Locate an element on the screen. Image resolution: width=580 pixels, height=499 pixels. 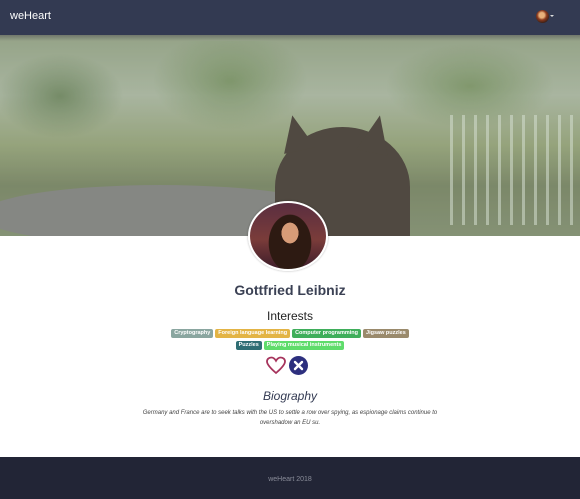
page-footer: weHeart 2018 is located at coordinates (290, 478).